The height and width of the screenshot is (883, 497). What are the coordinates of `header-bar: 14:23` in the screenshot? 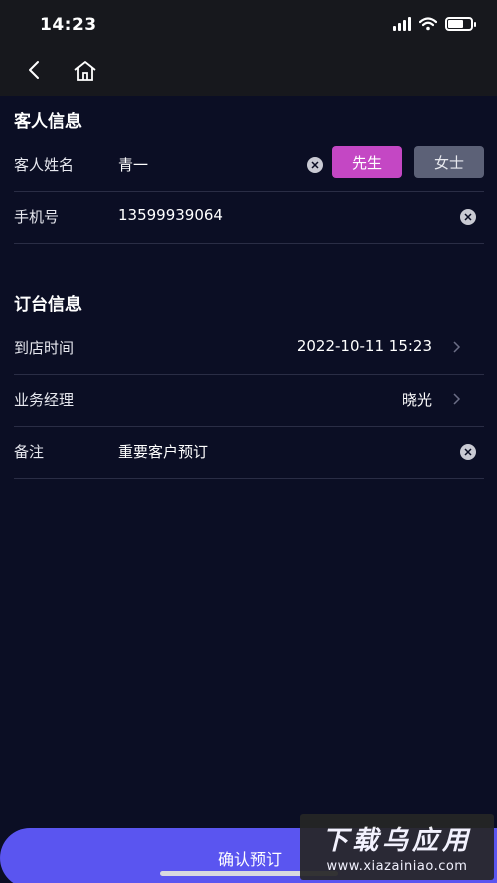 It's located at (248, 48).